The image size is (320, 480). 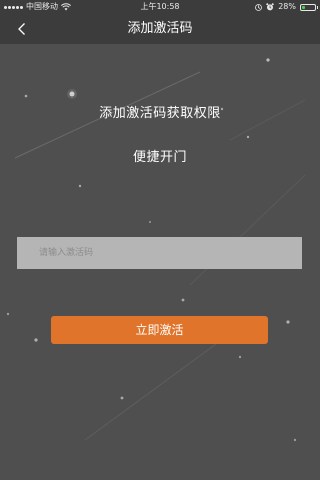 I want to click on activation-code-input, so click(x=159, y=253).